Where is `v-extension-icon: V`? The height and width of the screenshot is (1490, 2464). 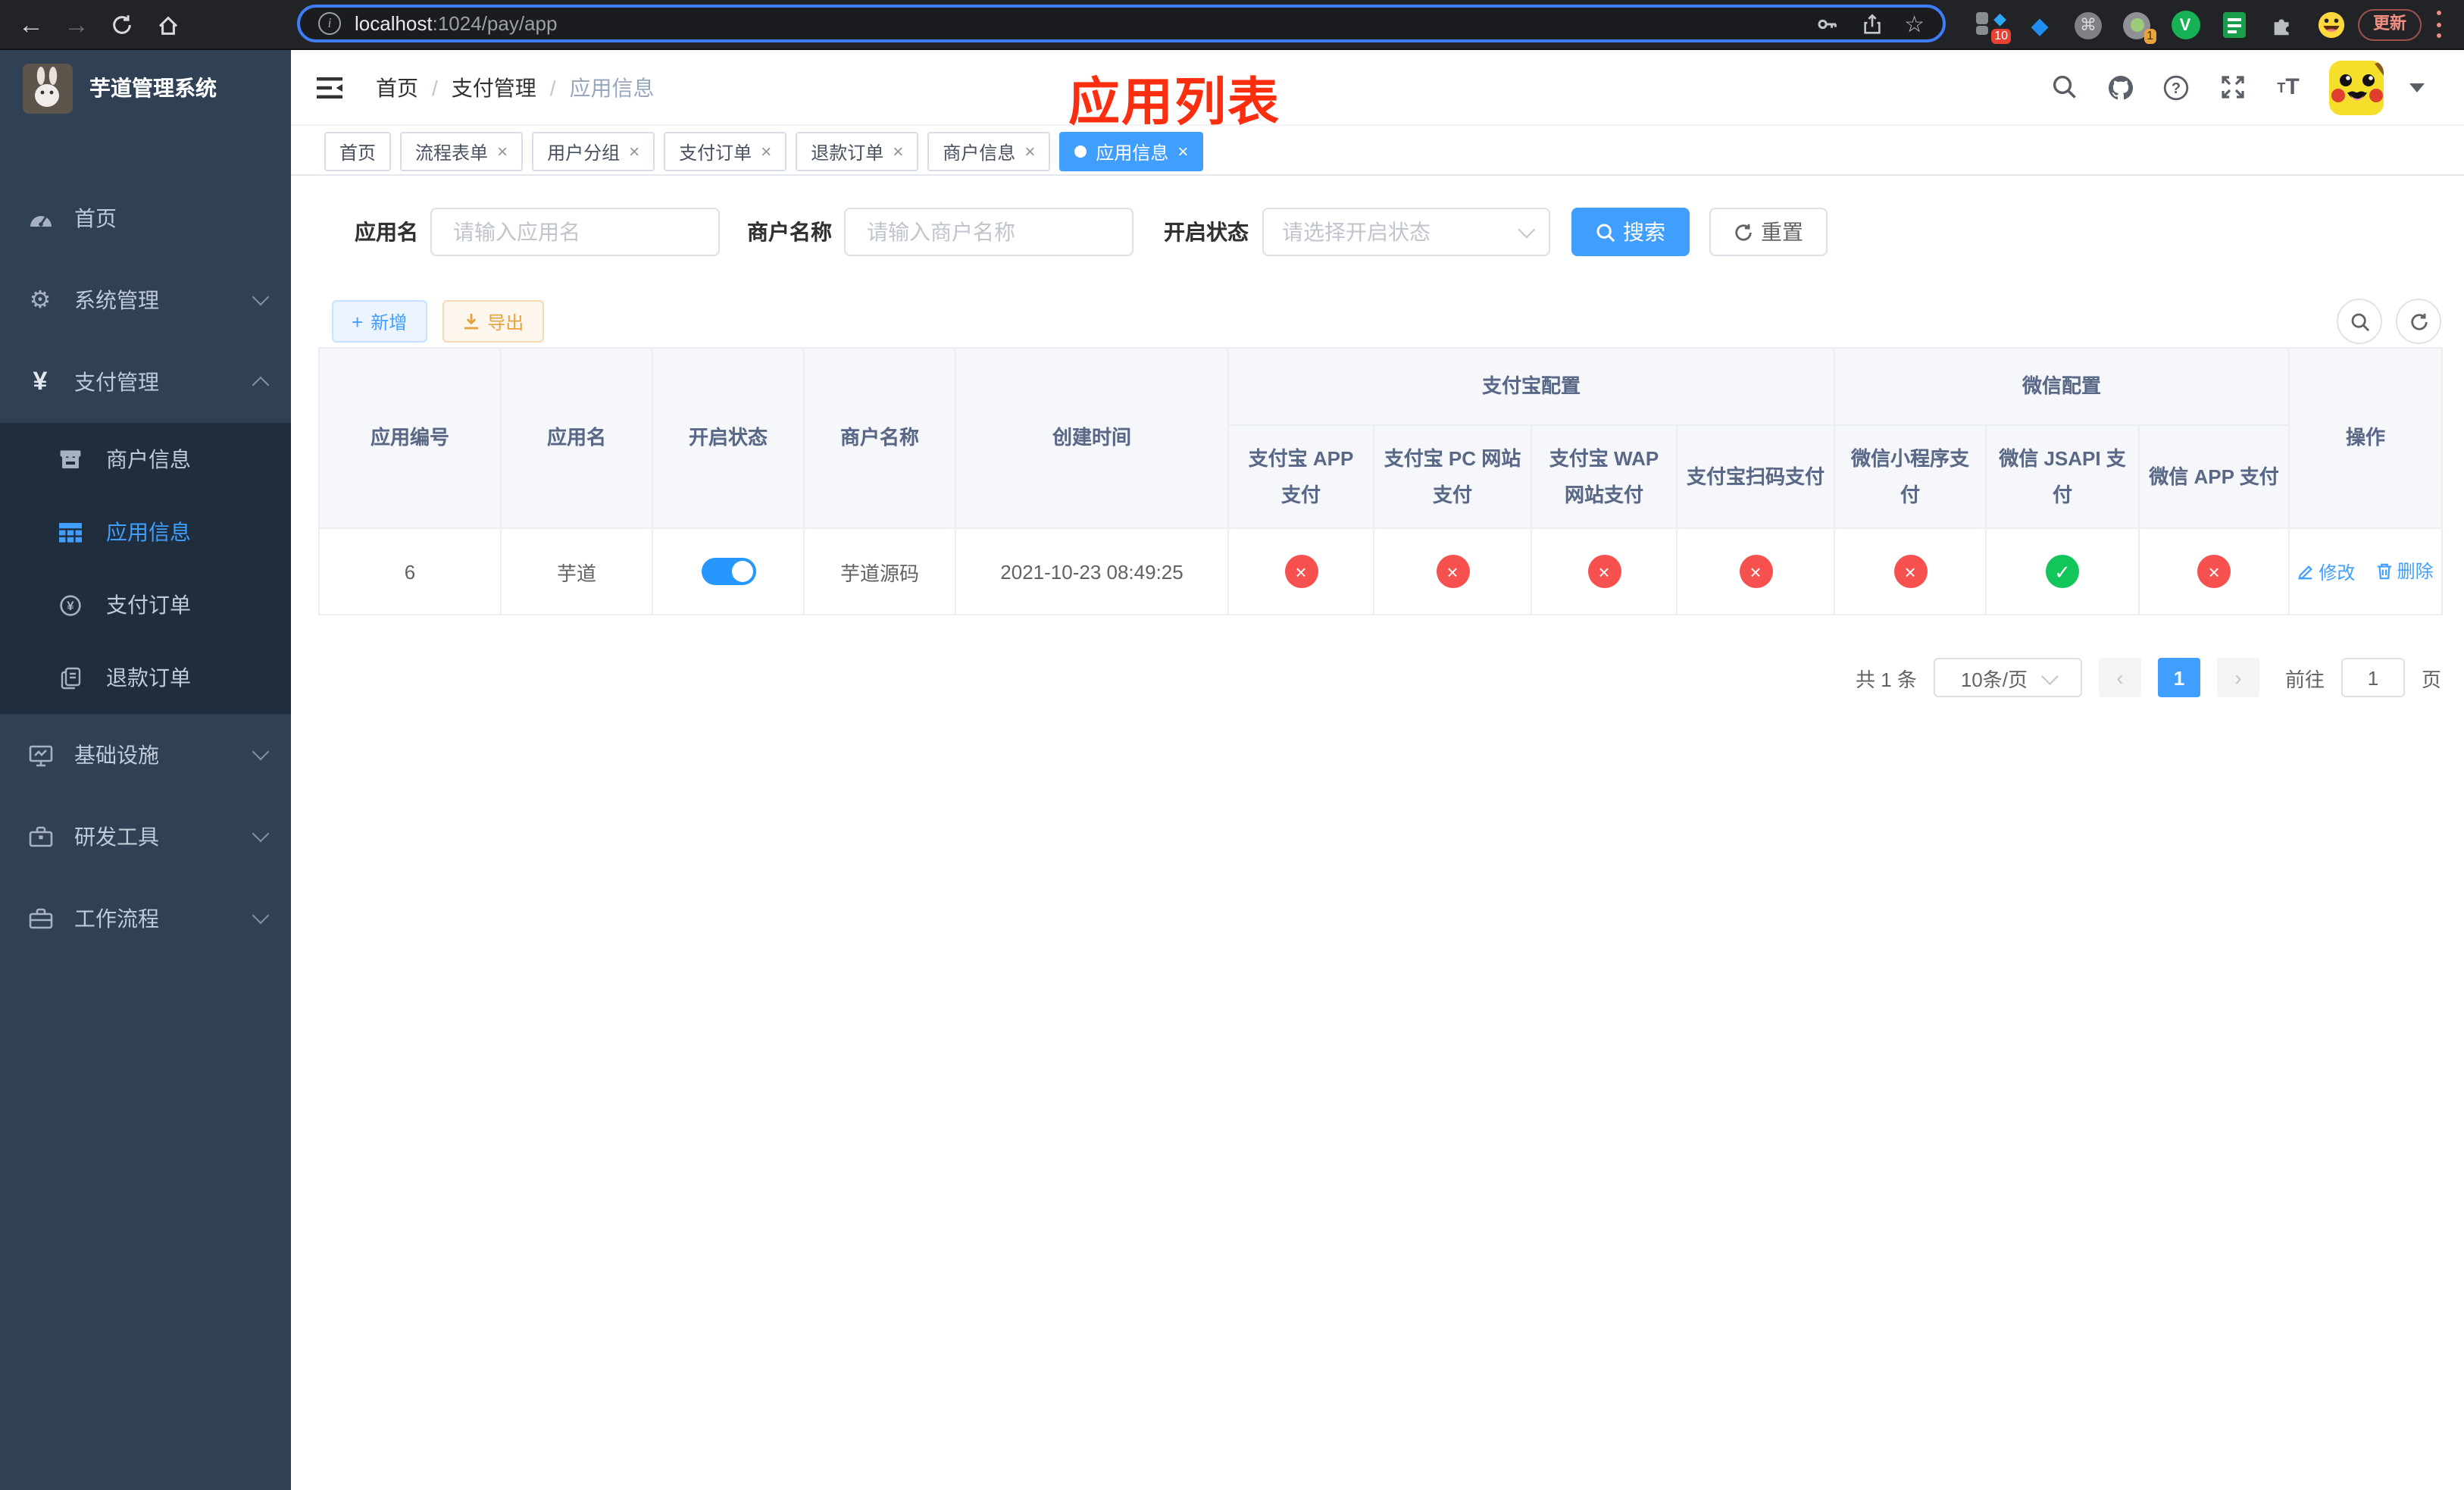 v-extension-icon: V is located at coordinates (2185, 25).